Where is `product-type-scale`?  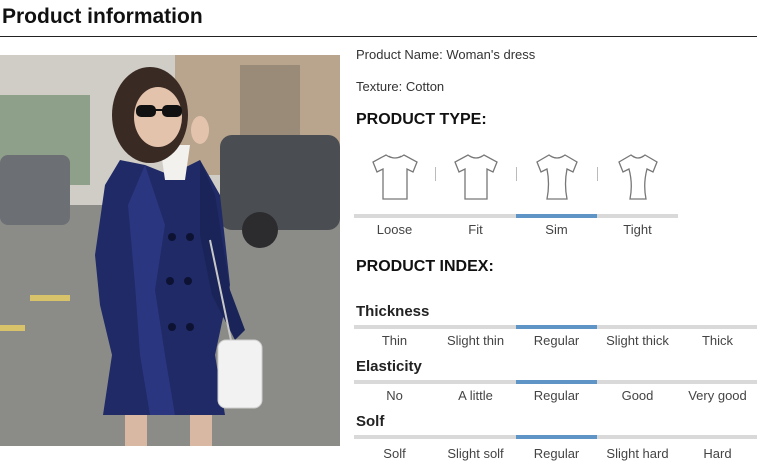
product-type-scale is located at coordinates (516, 216).